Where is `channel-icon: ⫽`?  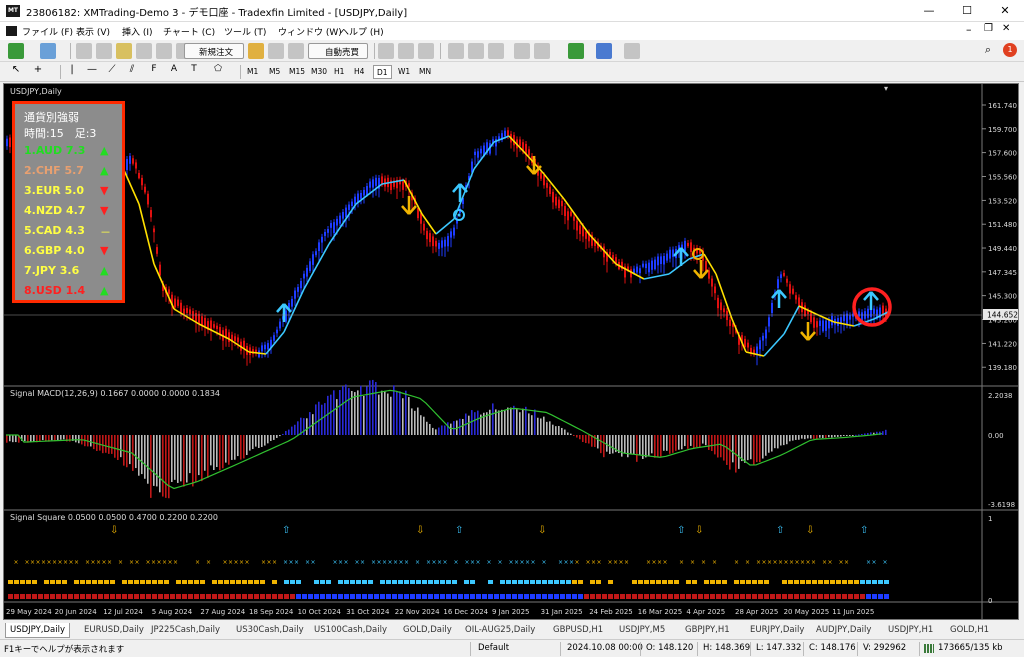 channel-icon: ⫽ is located at coordinates (132, 72).